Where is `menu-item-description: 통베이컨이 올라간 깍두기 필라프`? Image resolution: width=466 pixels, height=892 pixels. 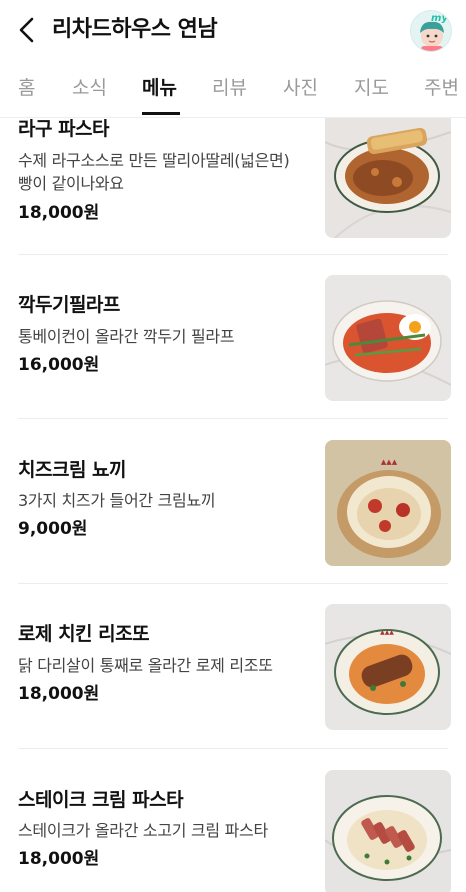 menu-item-description: 통베이컨이 올라간 깍두기 필라프 is located at coordinates (126, 336).